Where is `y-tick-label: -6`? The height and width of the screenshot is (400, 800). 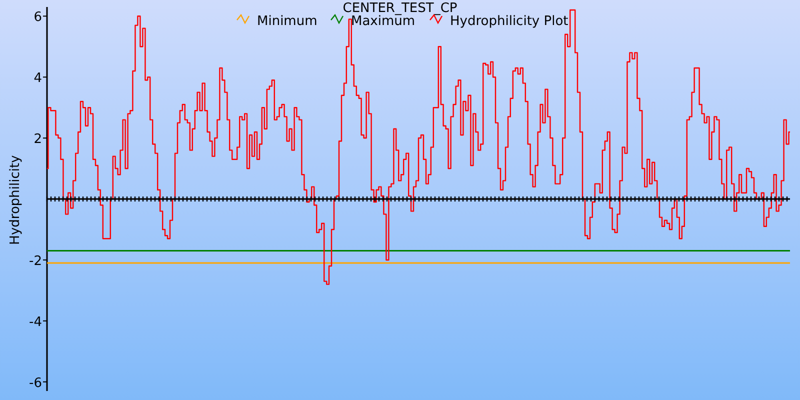 y-tick-label: -6 is located at coordinates (35, 383).